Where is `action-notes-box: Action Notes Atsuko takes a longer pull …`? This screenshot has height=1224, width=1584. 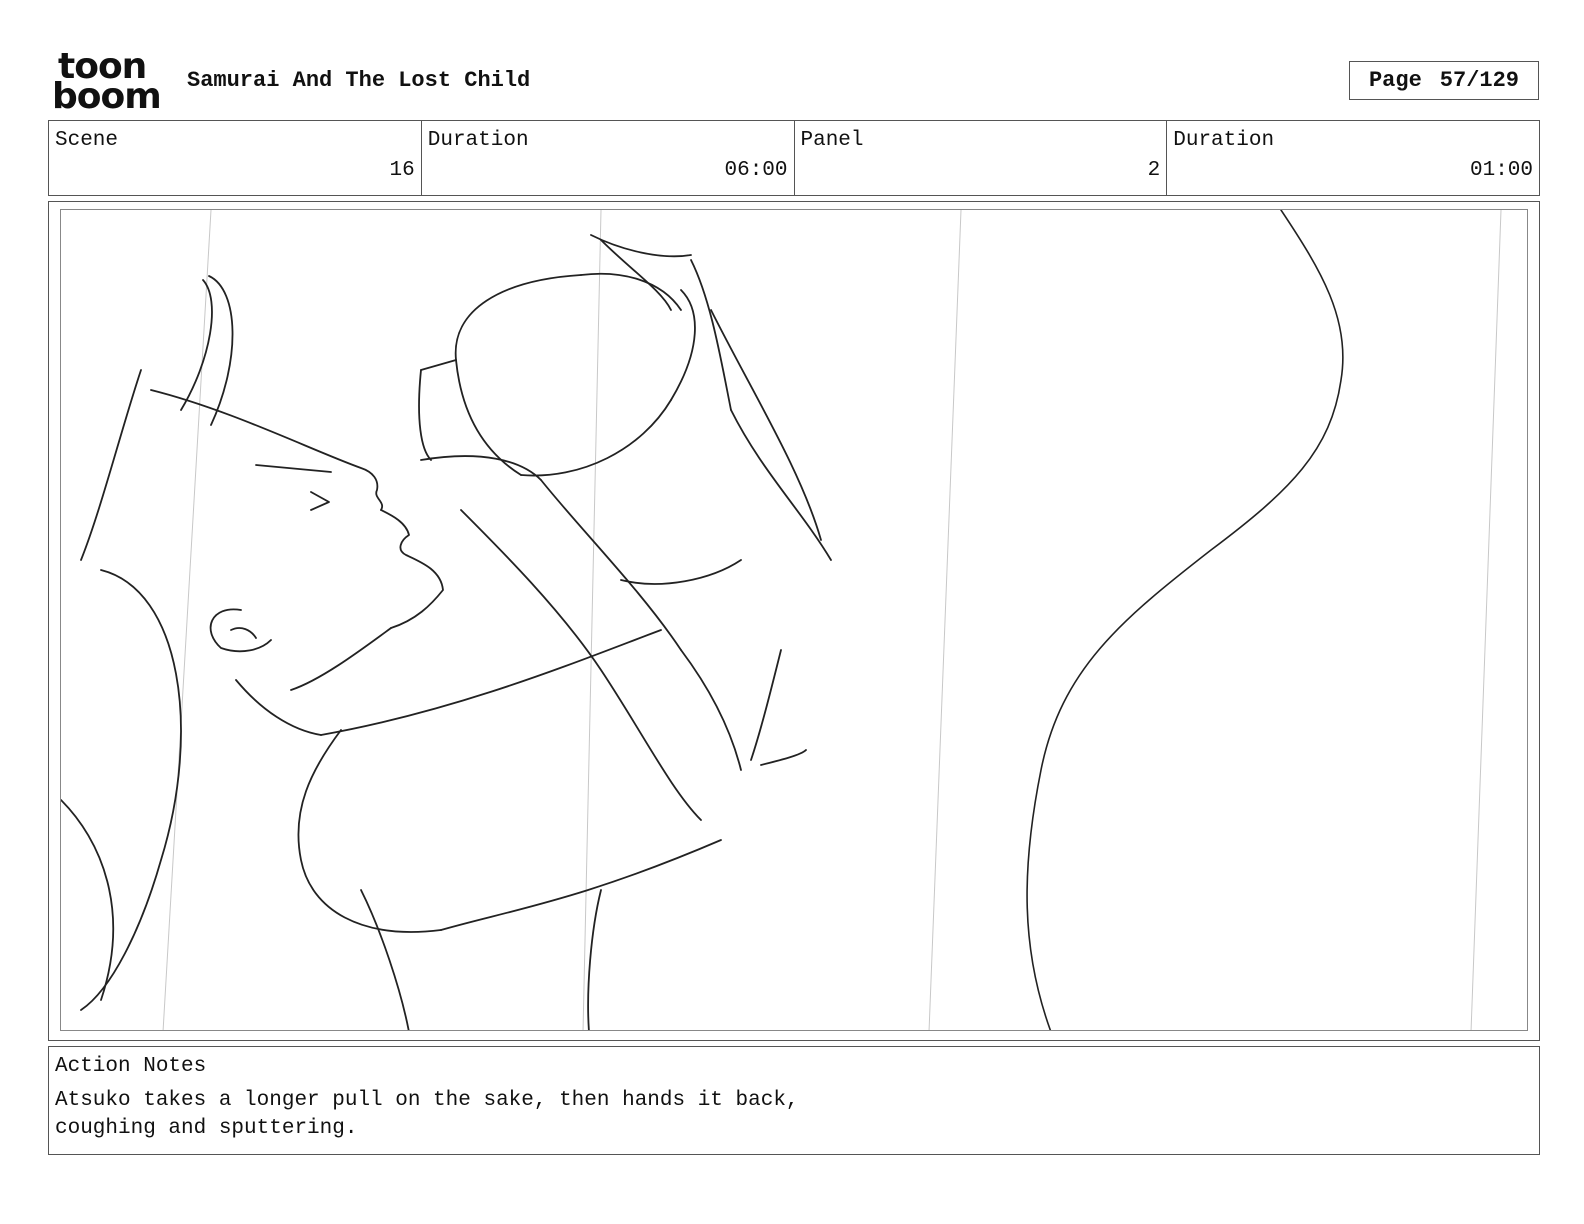 action-notes-box: Action Notes Atsuko takes a longer pull … is located at coordinates (794, 1100).